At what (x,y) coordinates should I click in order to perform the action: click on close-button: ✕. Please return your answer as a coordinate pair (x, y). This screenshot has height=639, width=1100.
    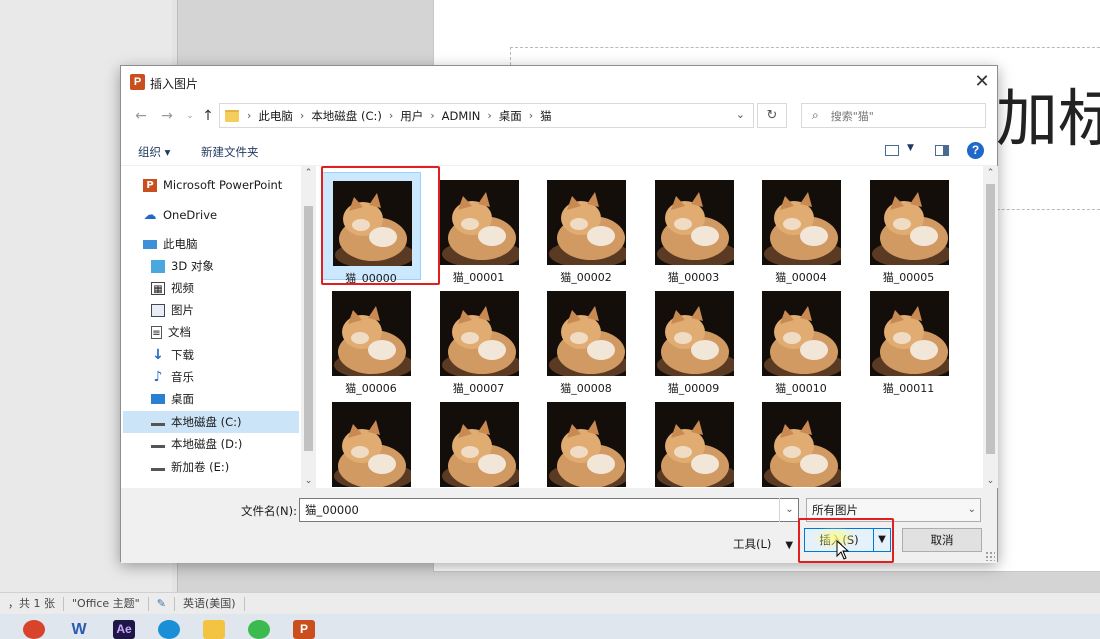
    Looking at the image, I should click on (982, 82).